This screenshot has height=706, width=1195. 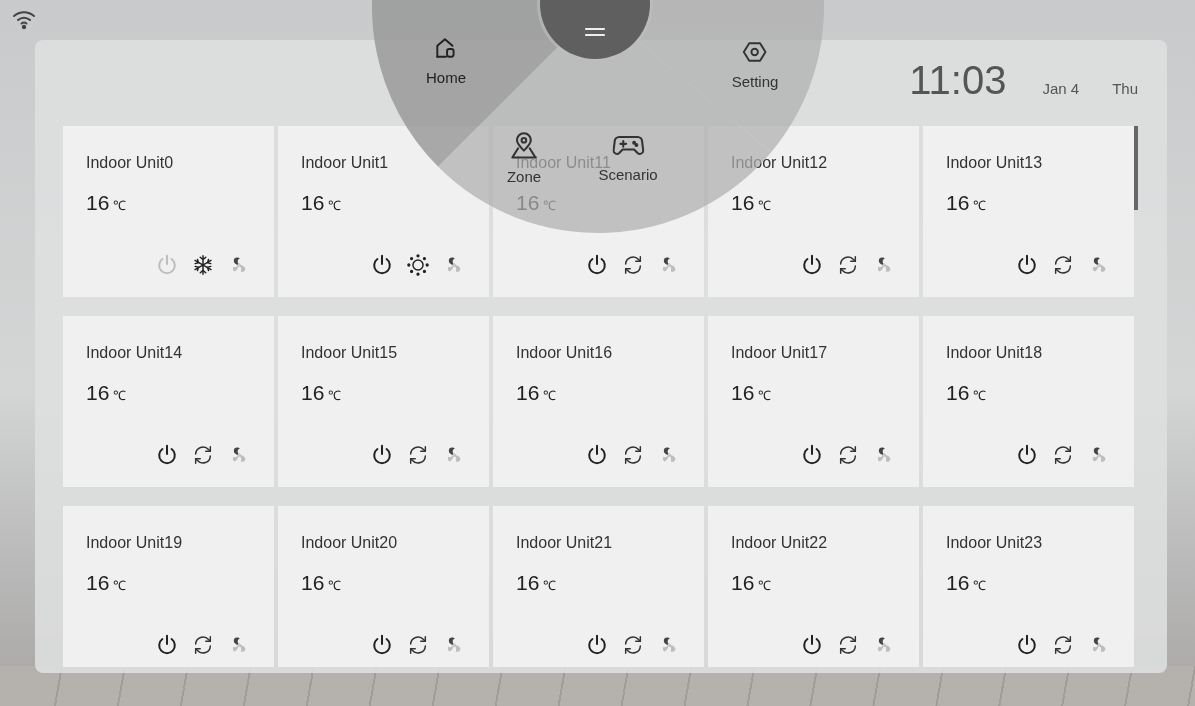 I want to click on clock-date: Jan 4, so click(x=1061, y=88).